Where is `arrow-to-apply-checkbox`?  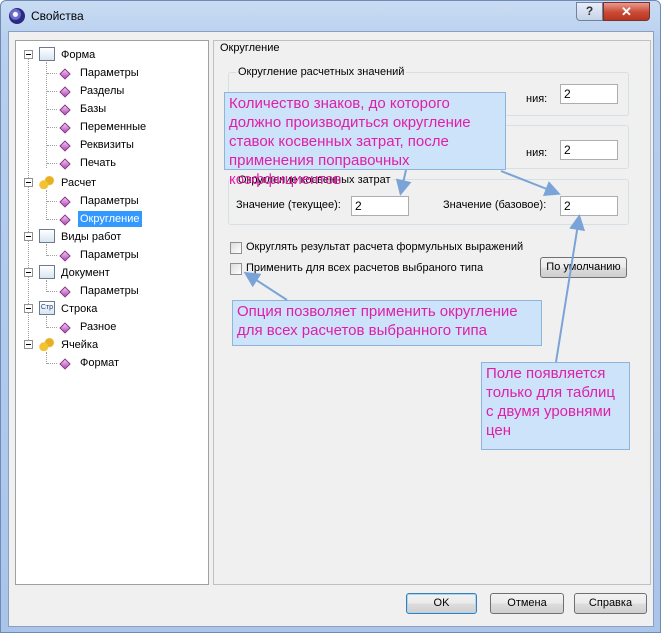 arrow-to-apply-checkbox is located at coordinates (265, 286).